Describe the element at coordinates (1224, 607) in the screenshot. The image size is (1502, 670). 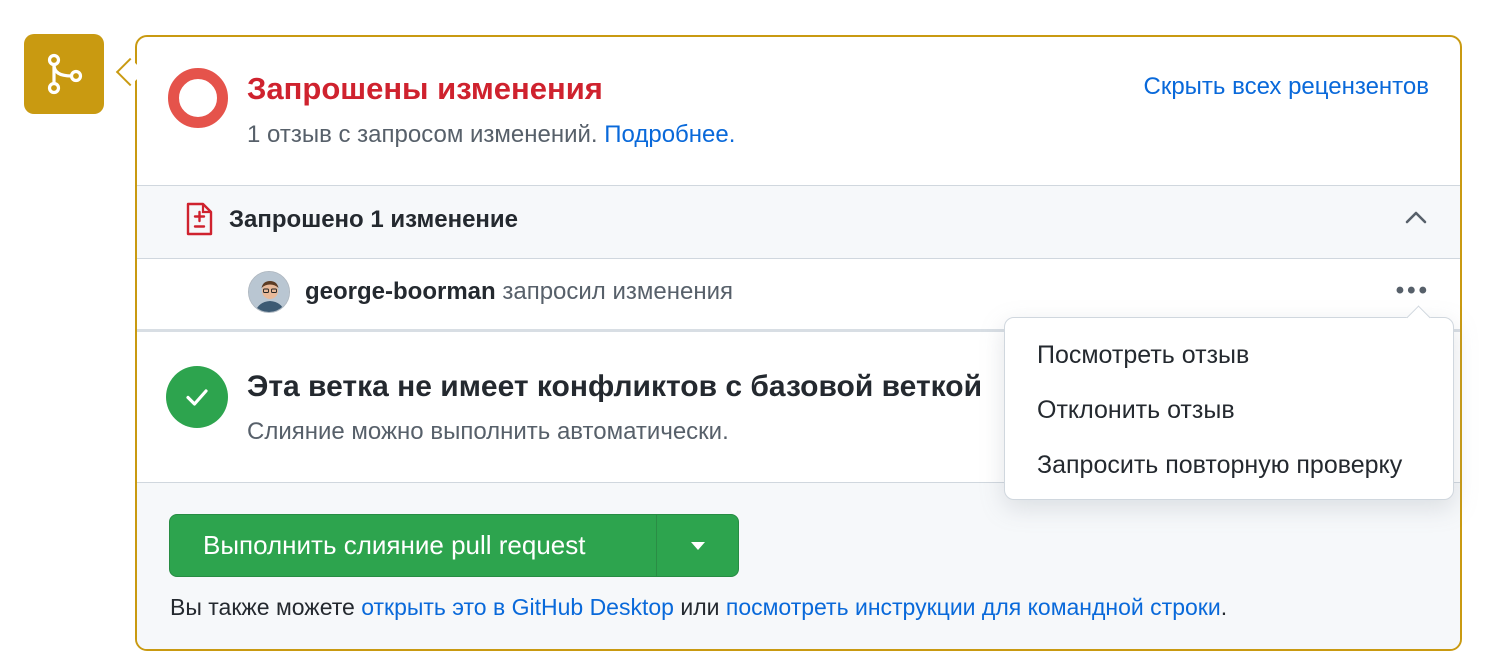
I see `hint-suffix: .` at that location.